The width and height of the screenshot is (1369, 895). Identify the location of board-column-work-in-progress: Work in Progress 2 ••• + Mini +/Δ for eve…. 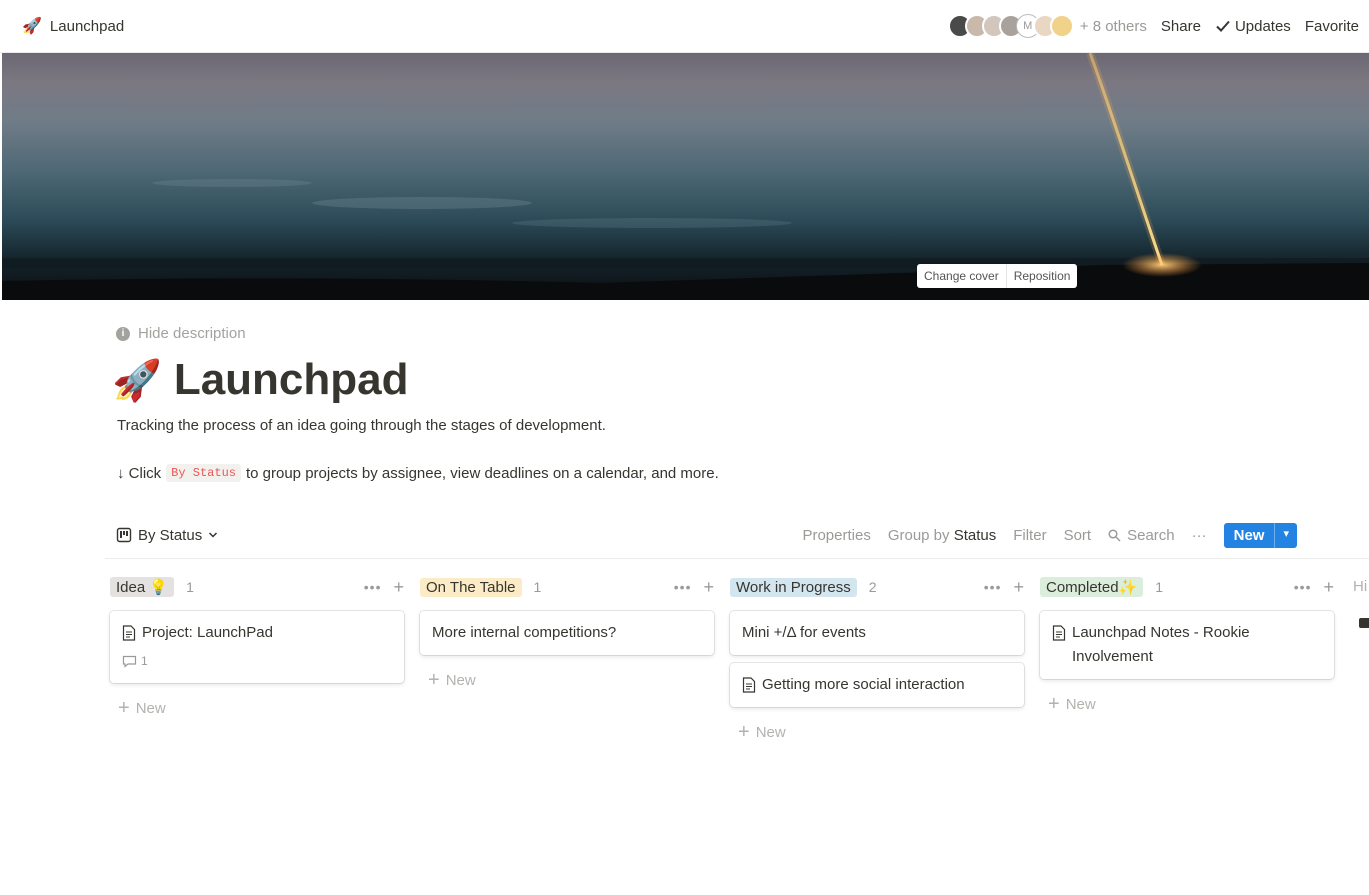
(877, 658).